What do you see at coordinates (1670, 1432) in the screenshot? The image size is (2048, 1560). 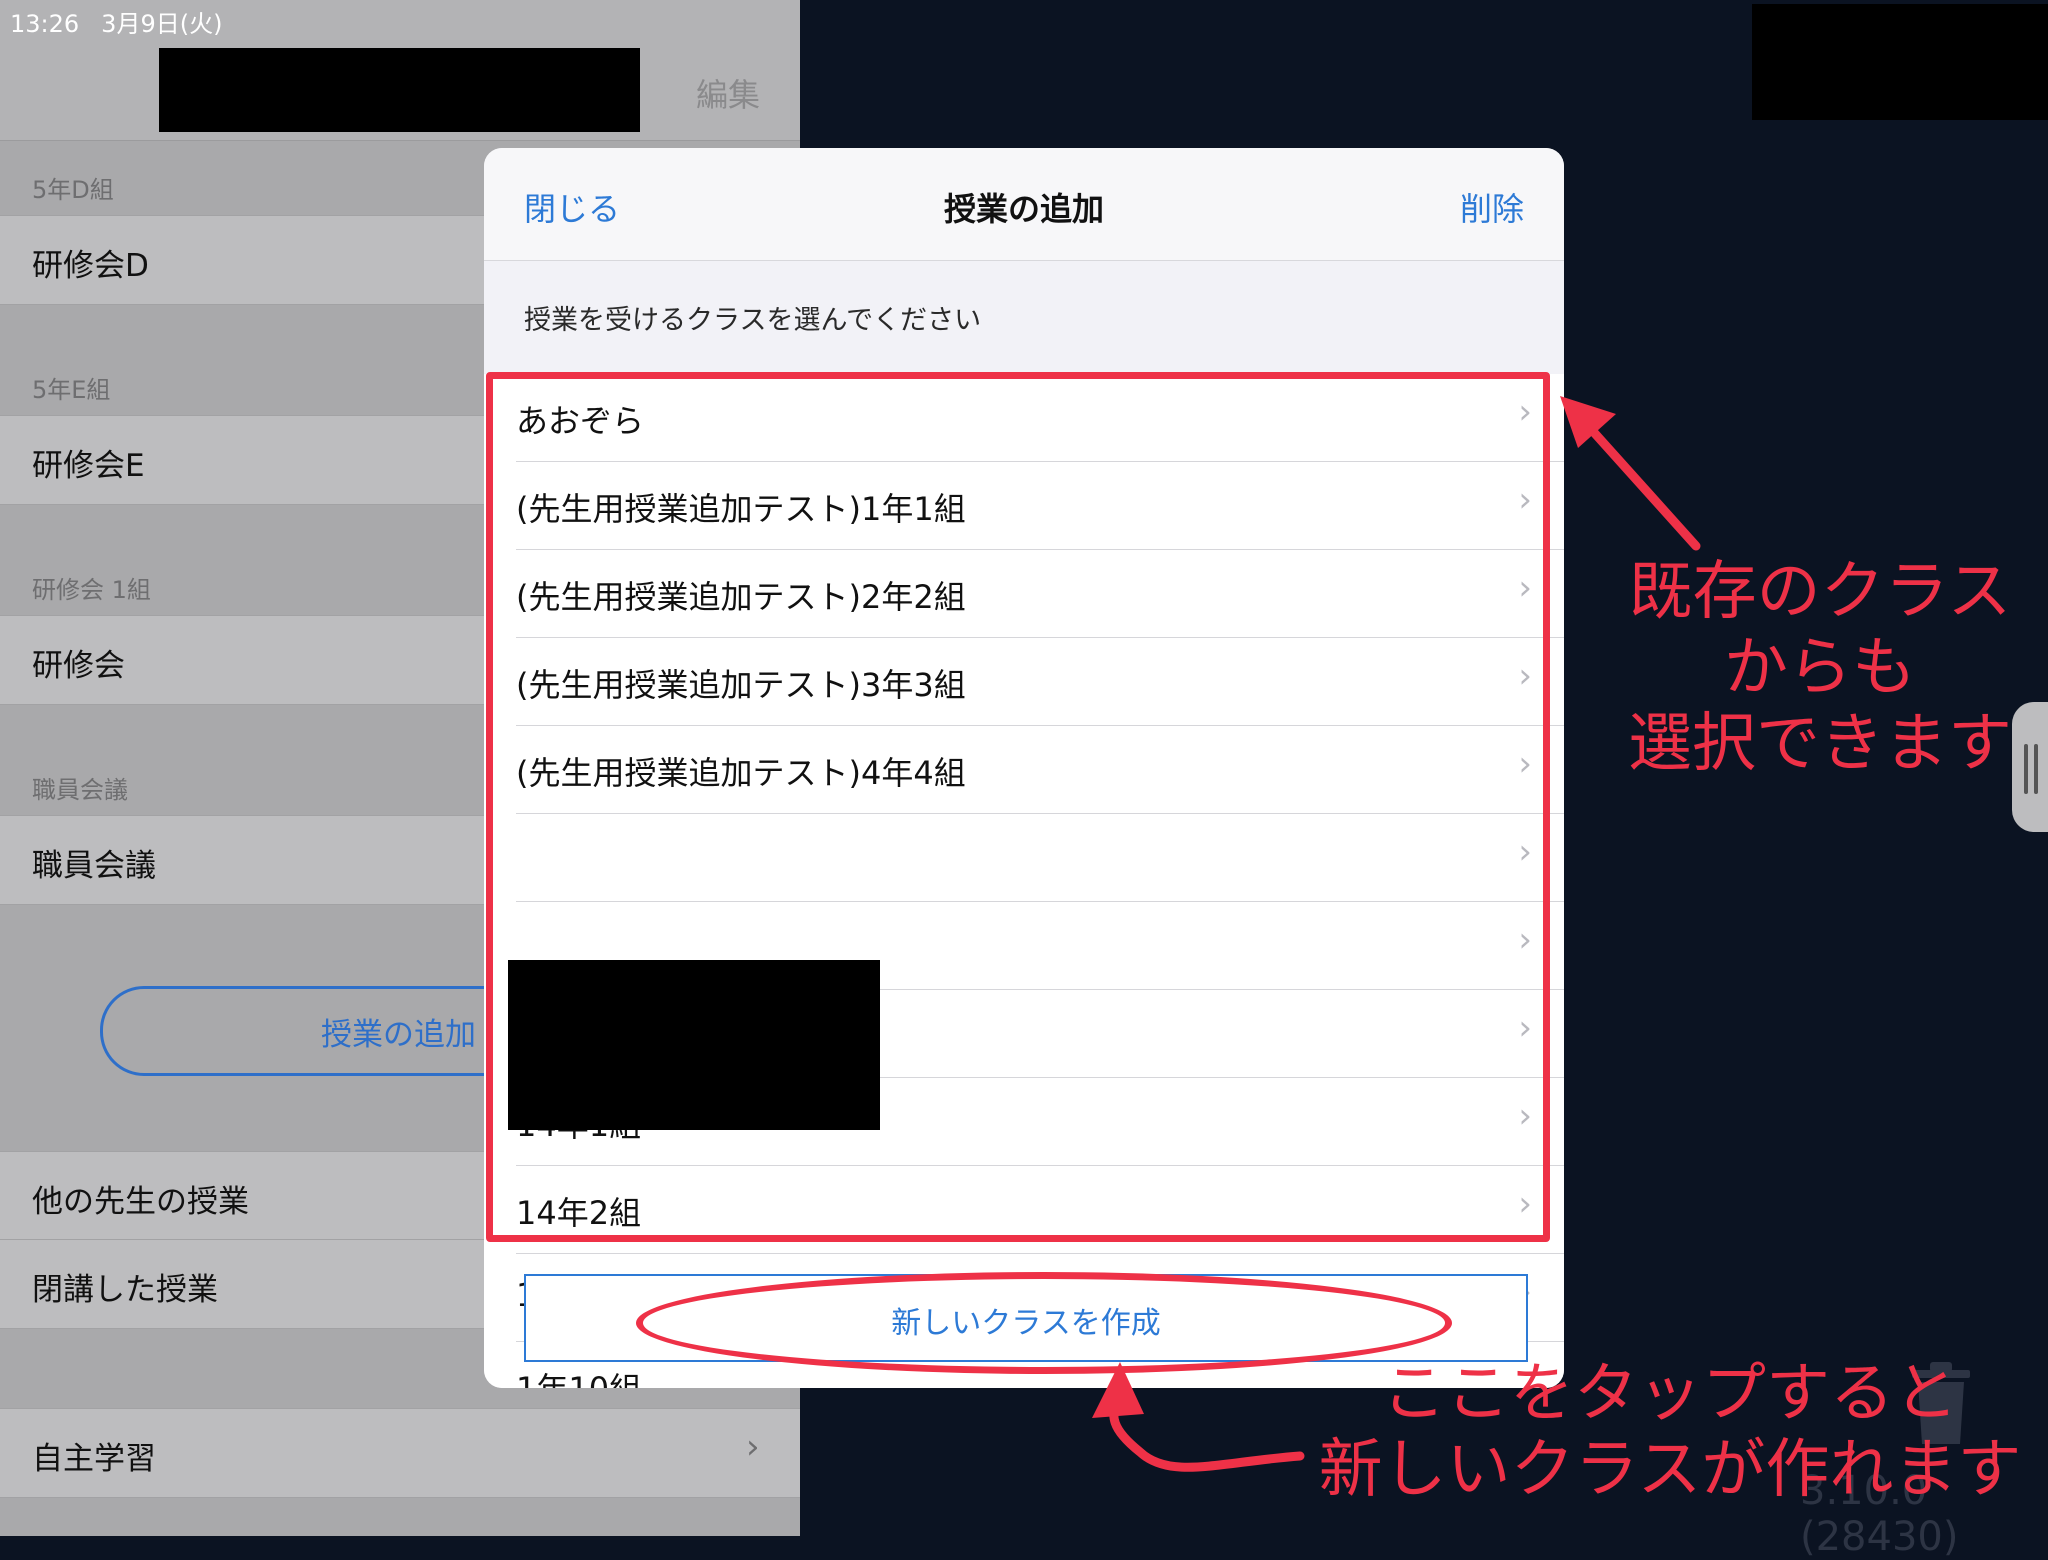 I see `annotation-new-class: ここをタップすると 新しいクラスが作れます` at bounding box center [1670, 1432].